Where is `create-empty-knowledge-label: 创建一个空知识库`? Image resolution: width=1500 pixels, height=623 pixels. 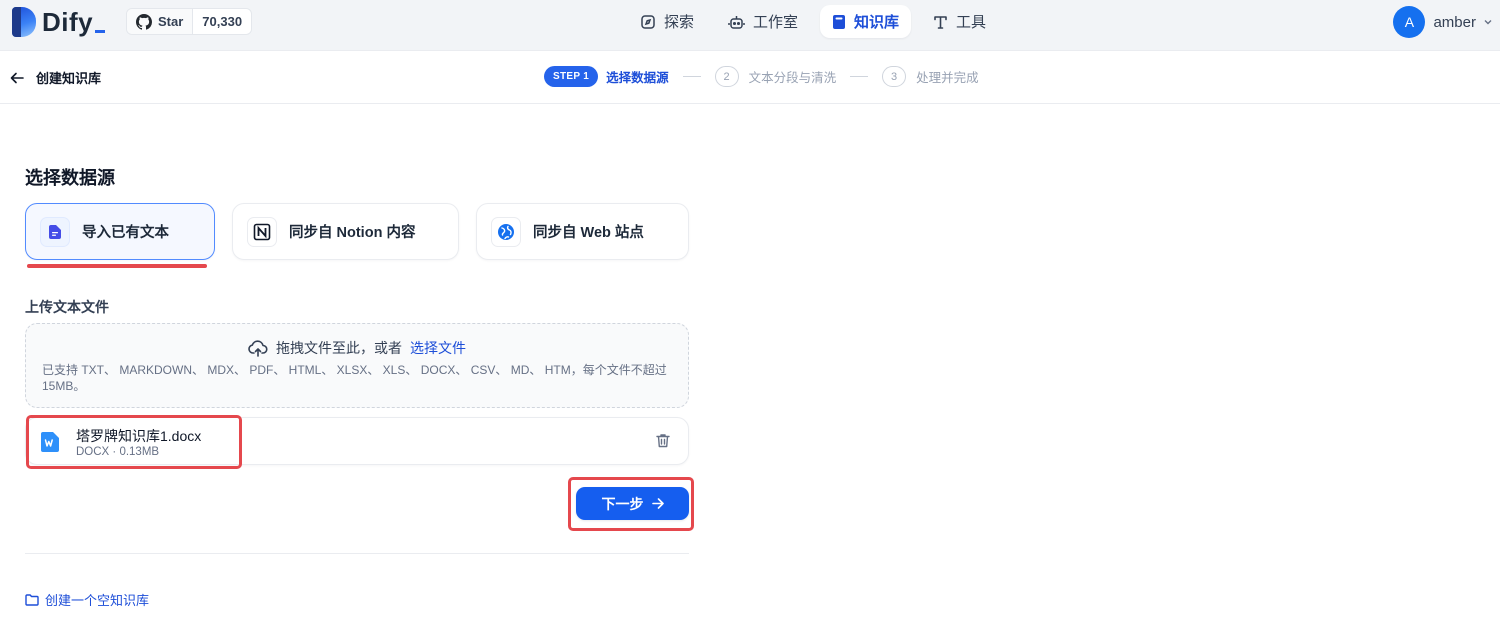 create-empty-knowledge-label: 创建一个空知识库 is located at coordinates (97, 600).